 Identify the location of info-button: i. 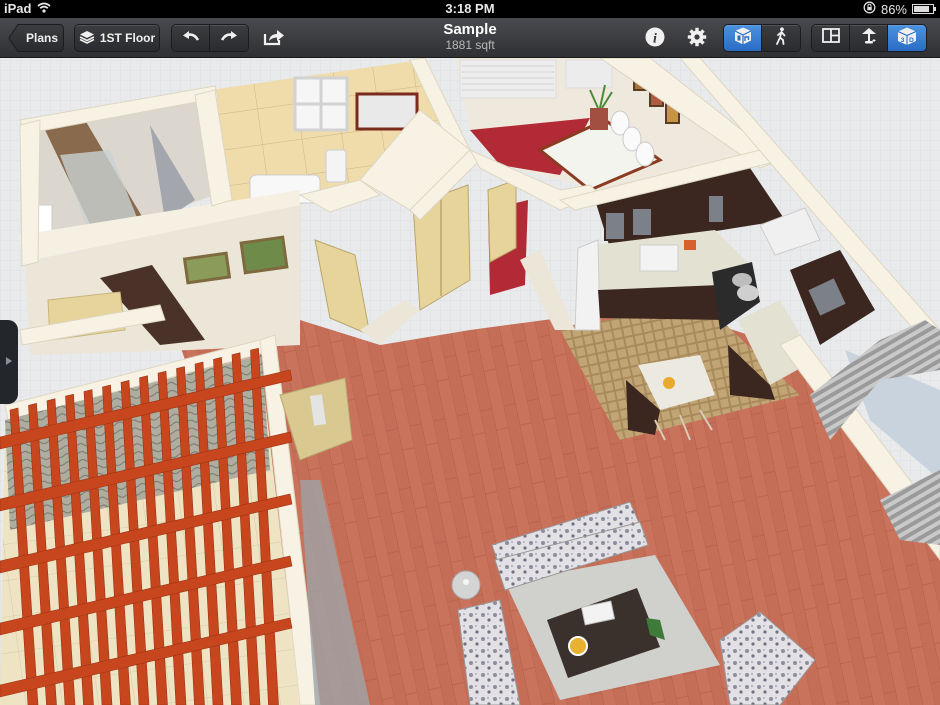
(655, 39).